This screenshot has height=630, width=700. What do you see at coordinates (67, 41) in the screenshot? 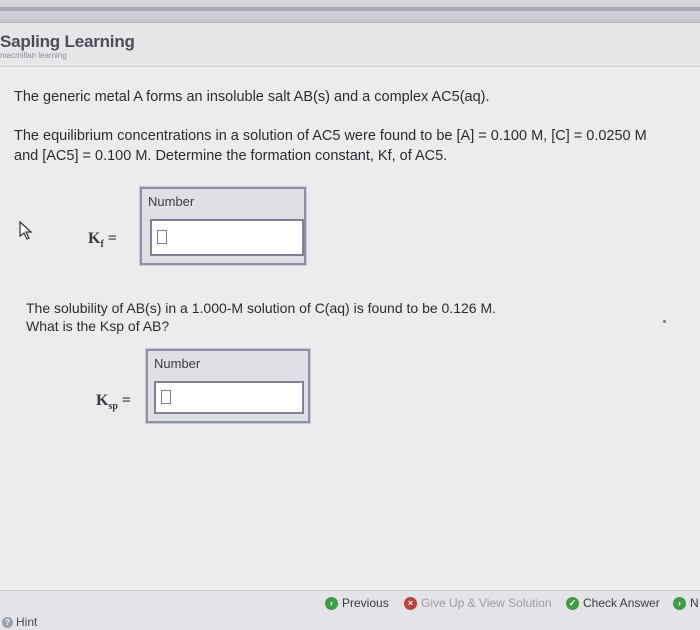
I see `brand-name: Sapling Learning` at bounding box center [67, 41].